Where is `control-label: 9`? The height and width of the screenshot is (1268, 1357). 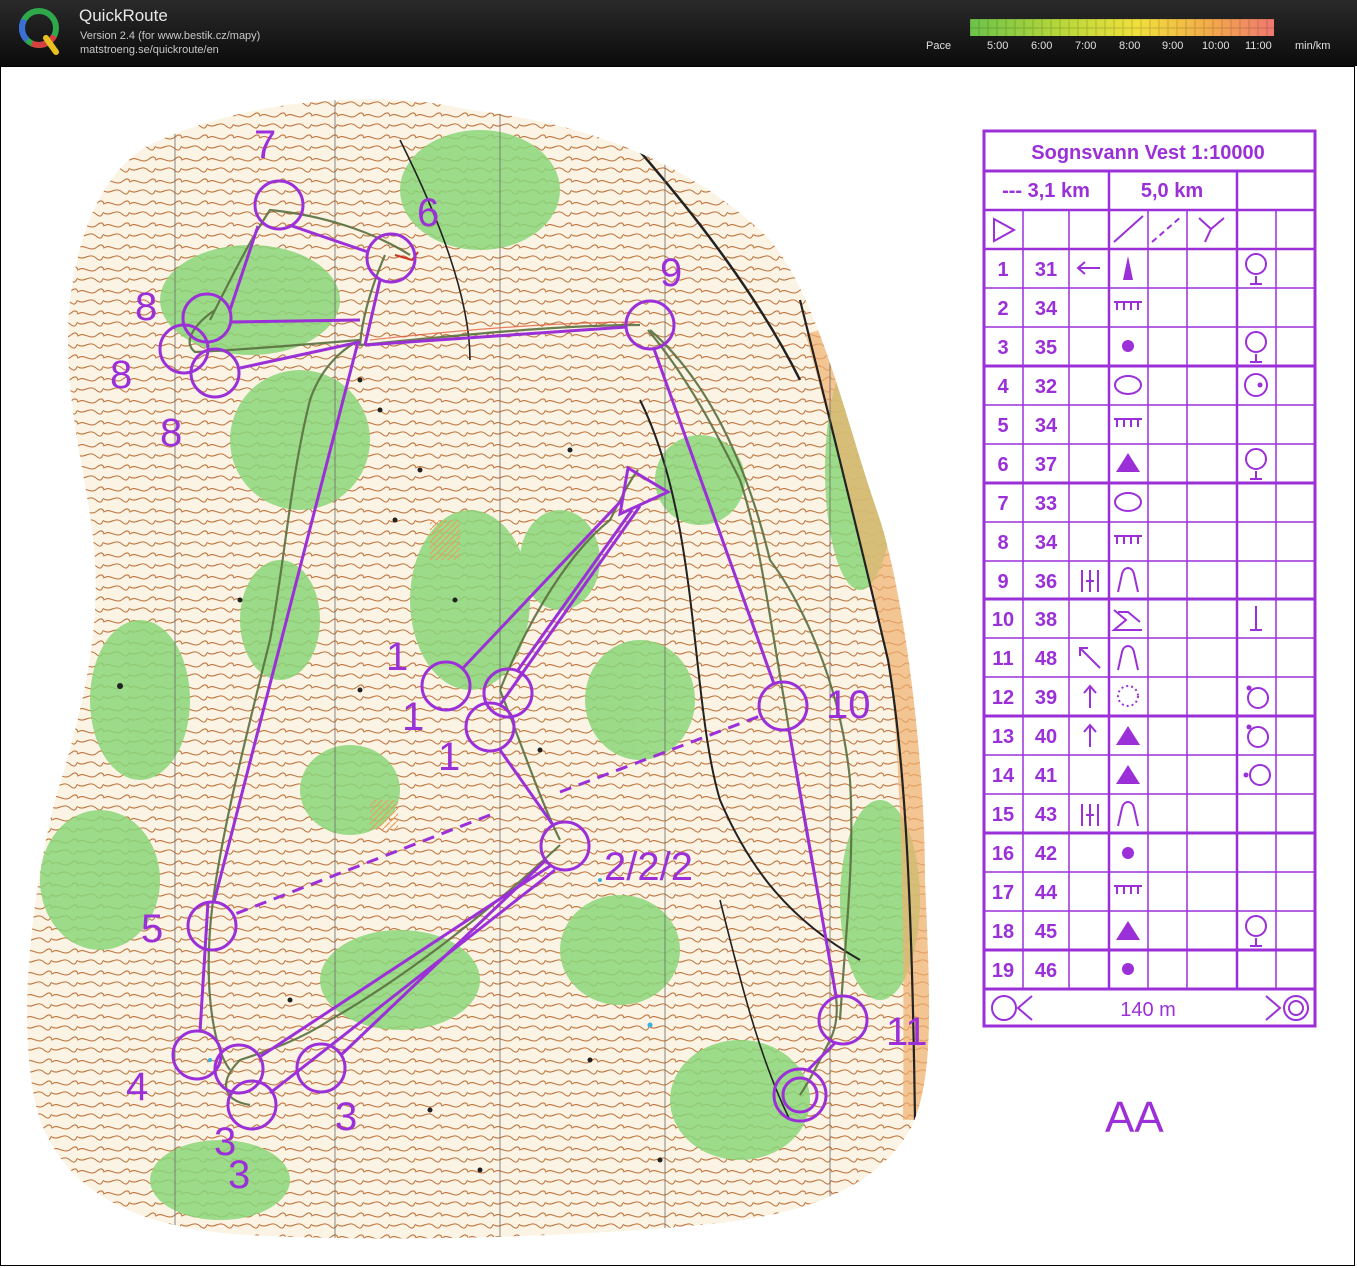 control-label: 9 is located at coordinates (671, 273).